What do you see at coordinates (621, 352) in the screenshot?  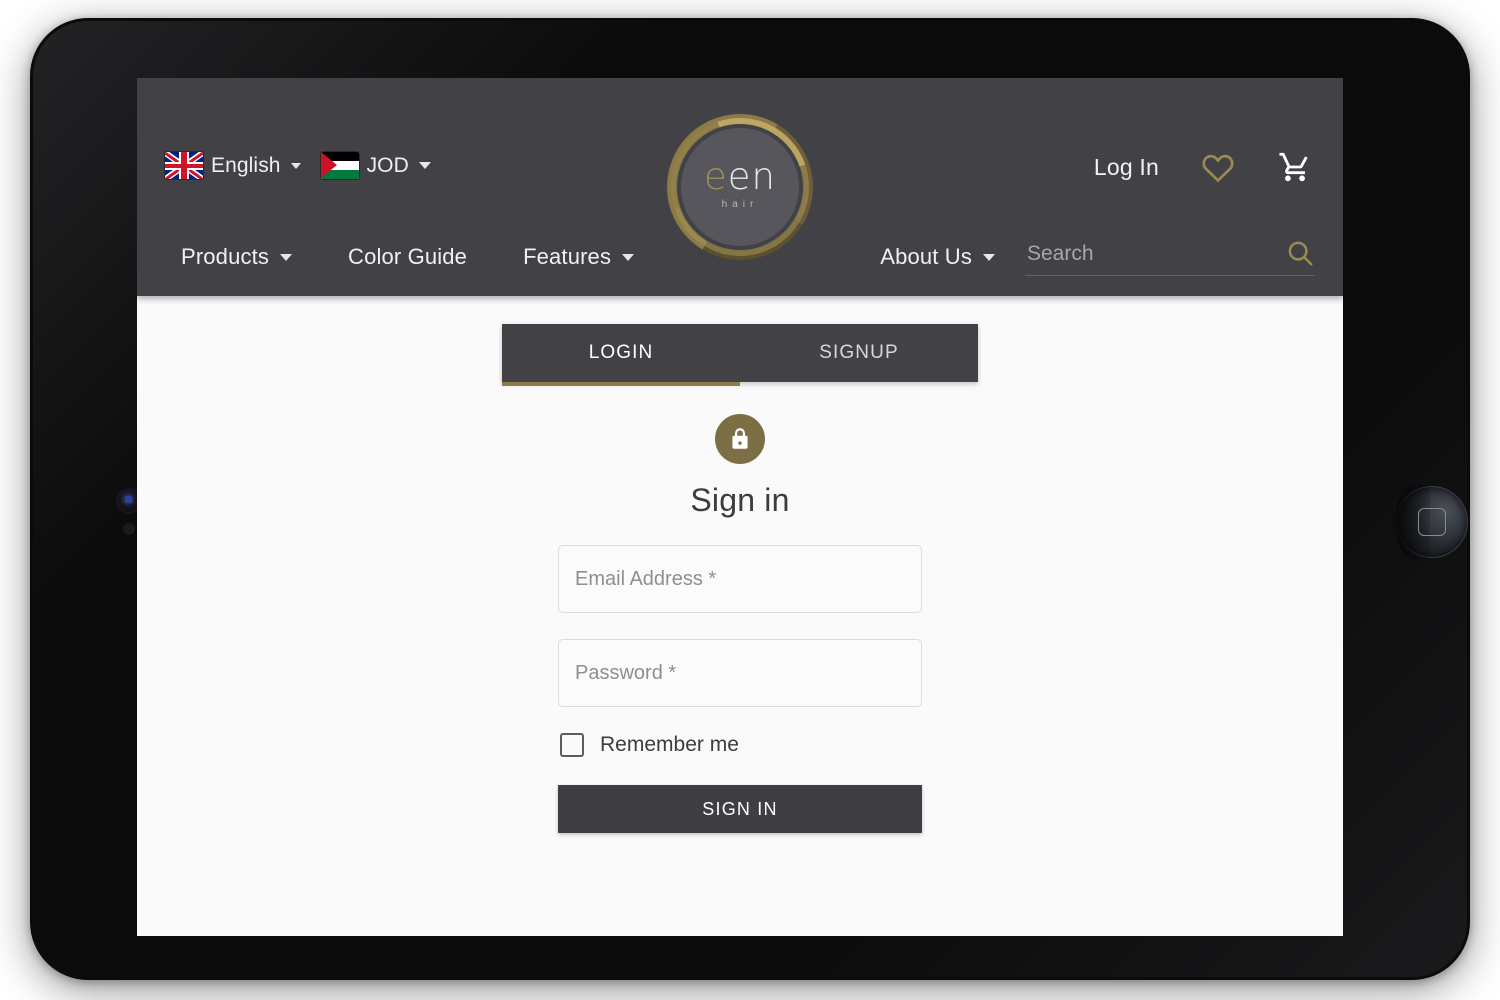 I see `tab-label: LOGIN` at bounding box center [621, 352].